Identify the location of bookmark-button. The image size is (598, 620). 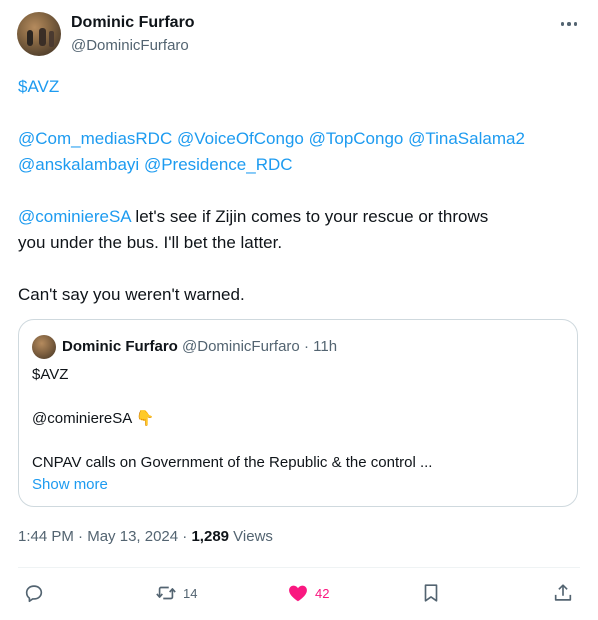
(434, 593).